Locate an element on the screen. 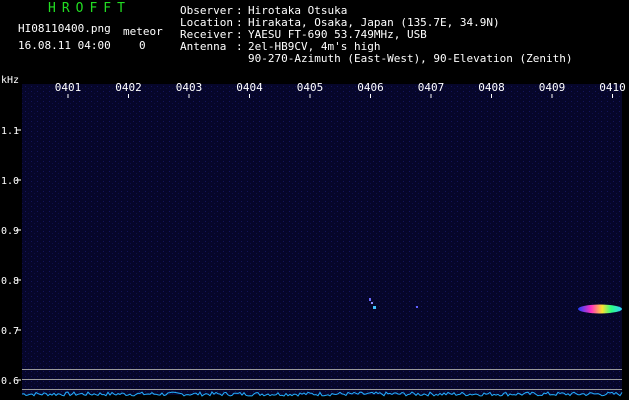 This screenshot has height=400, width=629. meteor-echo-streak is located at coordinates (600, 309).